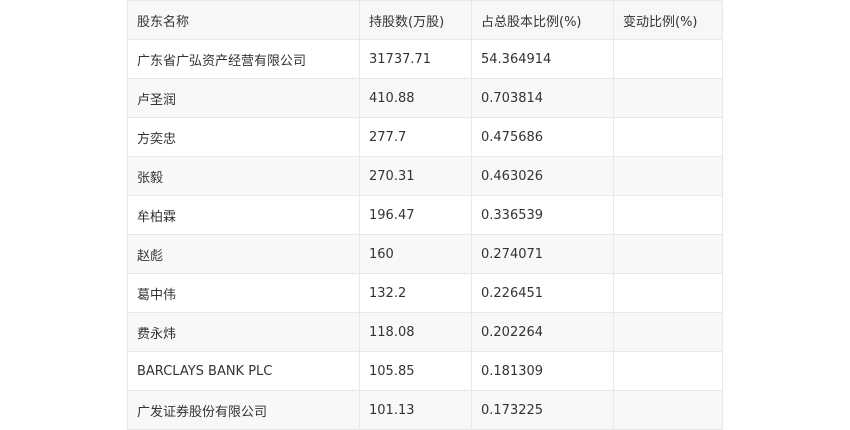  Describe the element at coordinates (415, 176) in the screenshot. I see `cell-shares-held: 270.31` at that location.